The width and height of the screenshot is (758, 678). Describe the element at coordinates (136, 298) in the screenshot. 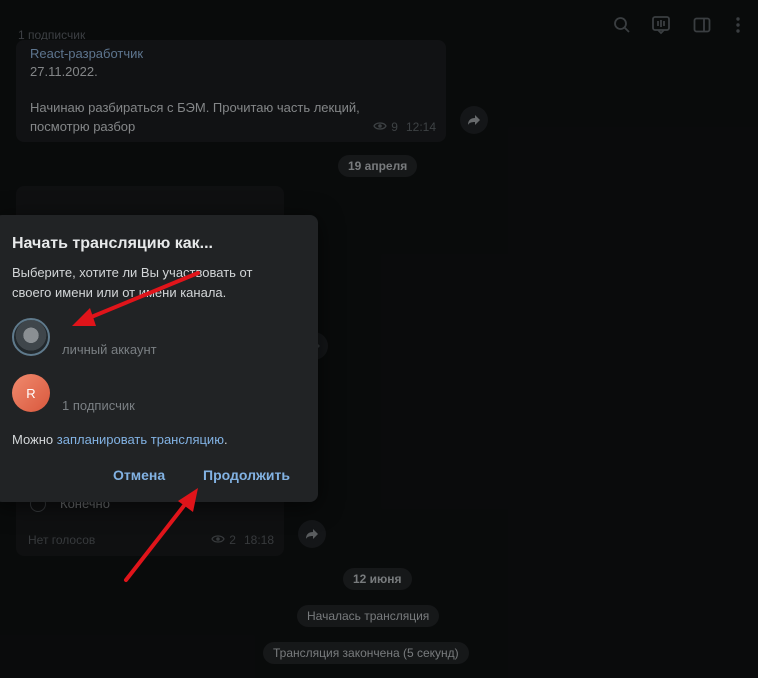

I see `annotation-arrow-to-personal-account` at that location.